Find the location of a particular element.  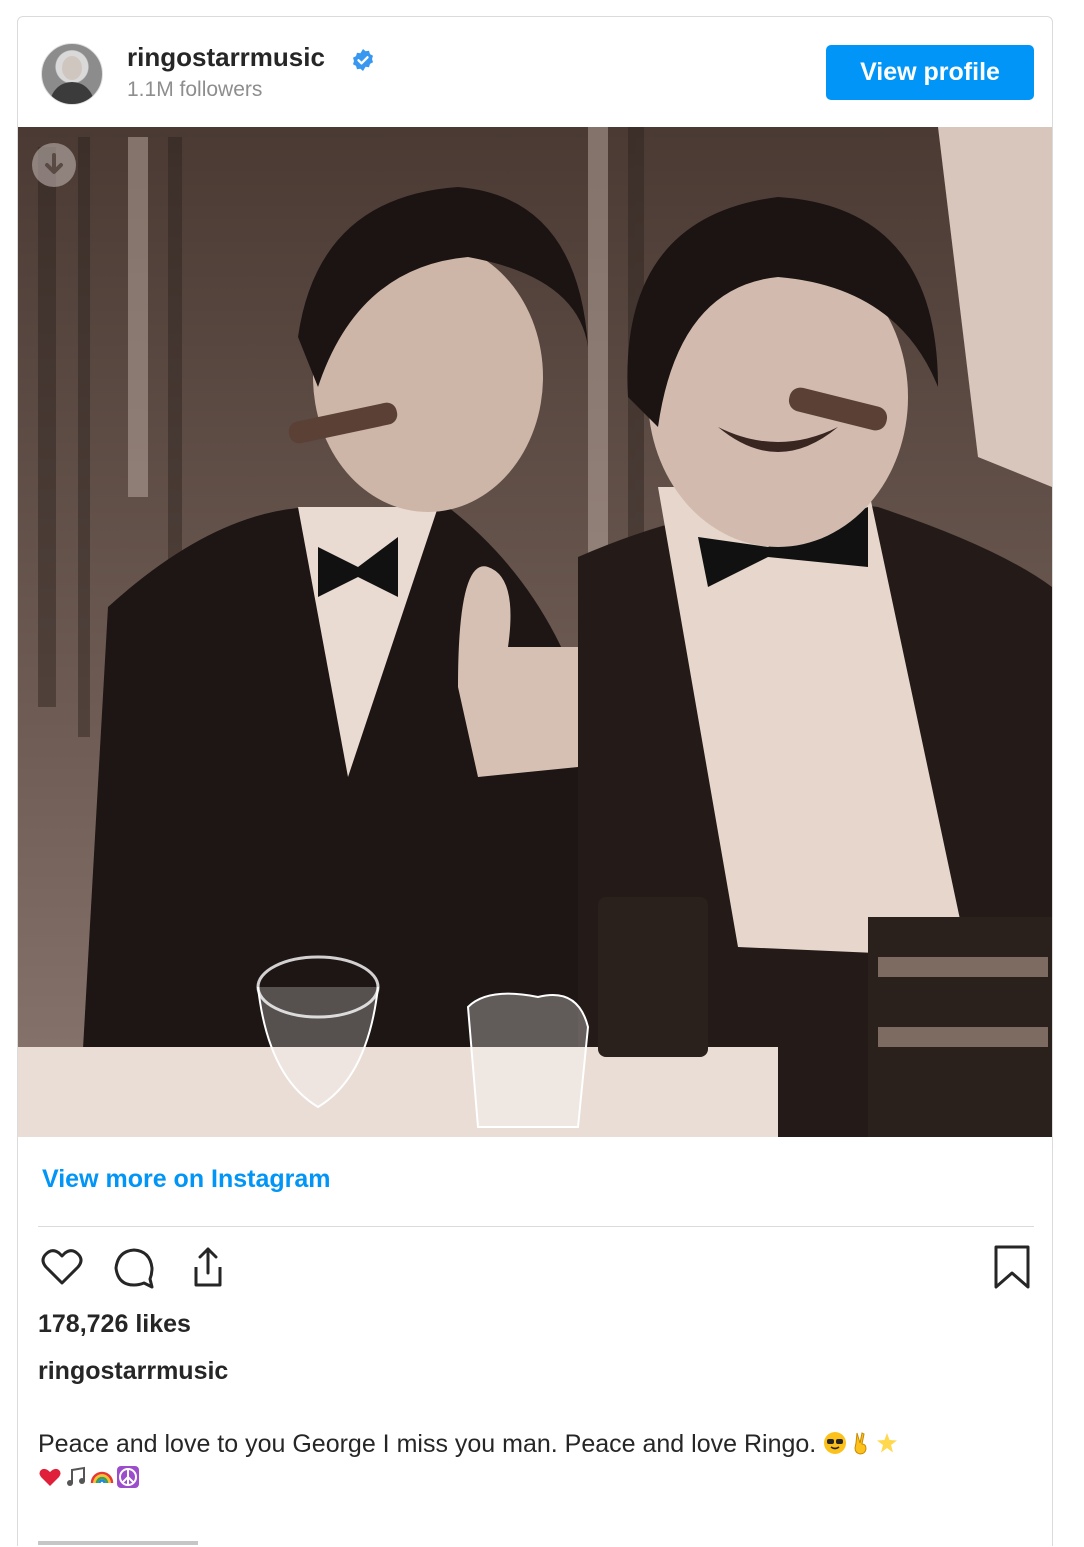

arrow-down-icon is located at coordinates (54, 163).